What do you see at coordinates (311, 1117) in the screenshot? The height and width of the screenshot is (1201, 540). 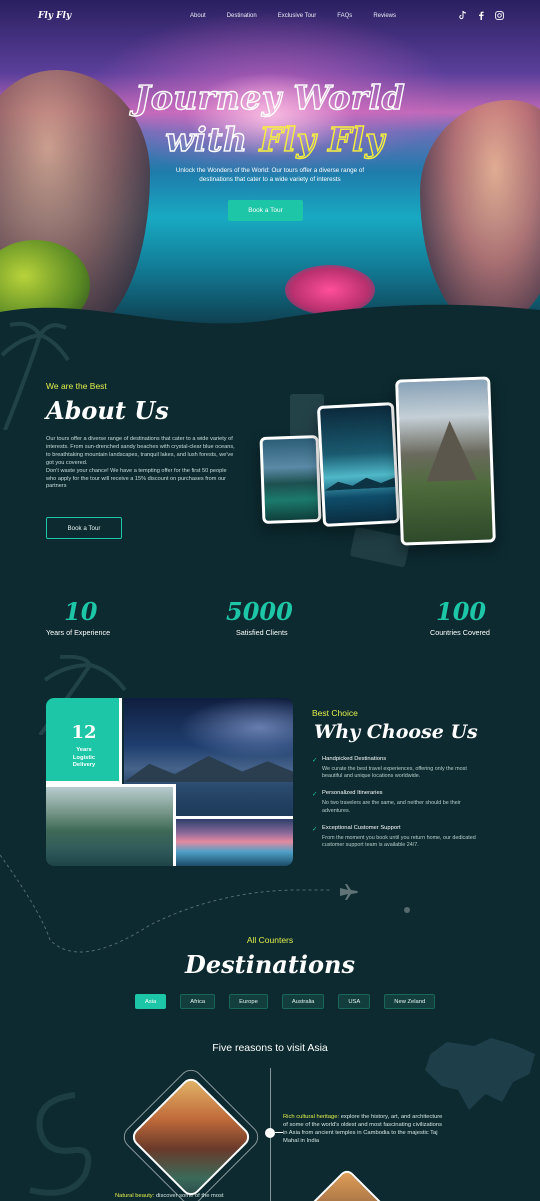 I see `reason-1-highlight: Rich cultural heritage:` at bounding box center [311, 1117].